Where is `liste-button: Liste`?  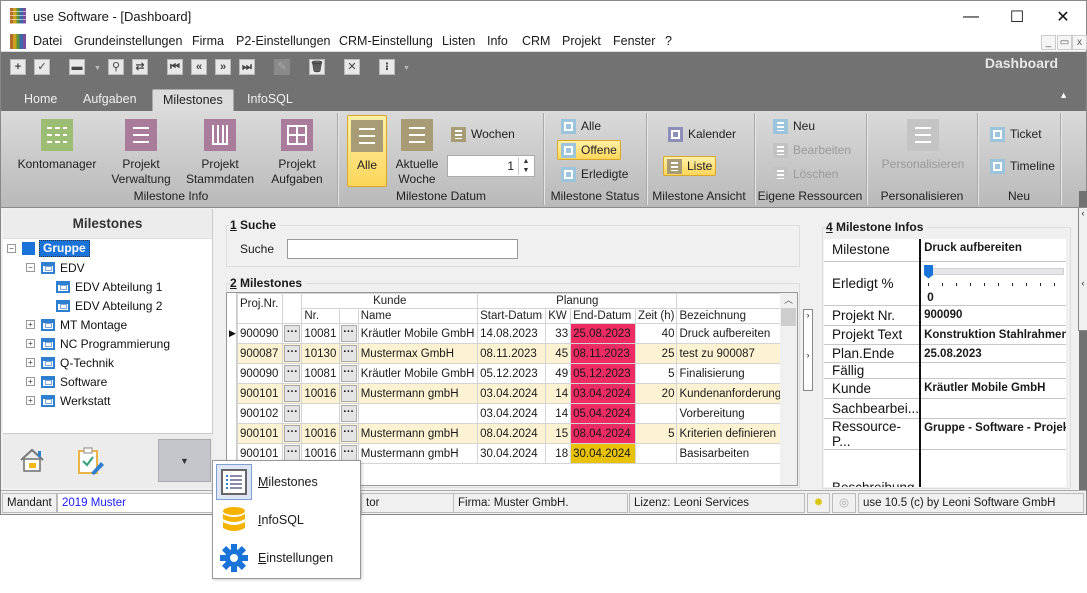 liste-button: Liste is located at coordinates (690, 166).